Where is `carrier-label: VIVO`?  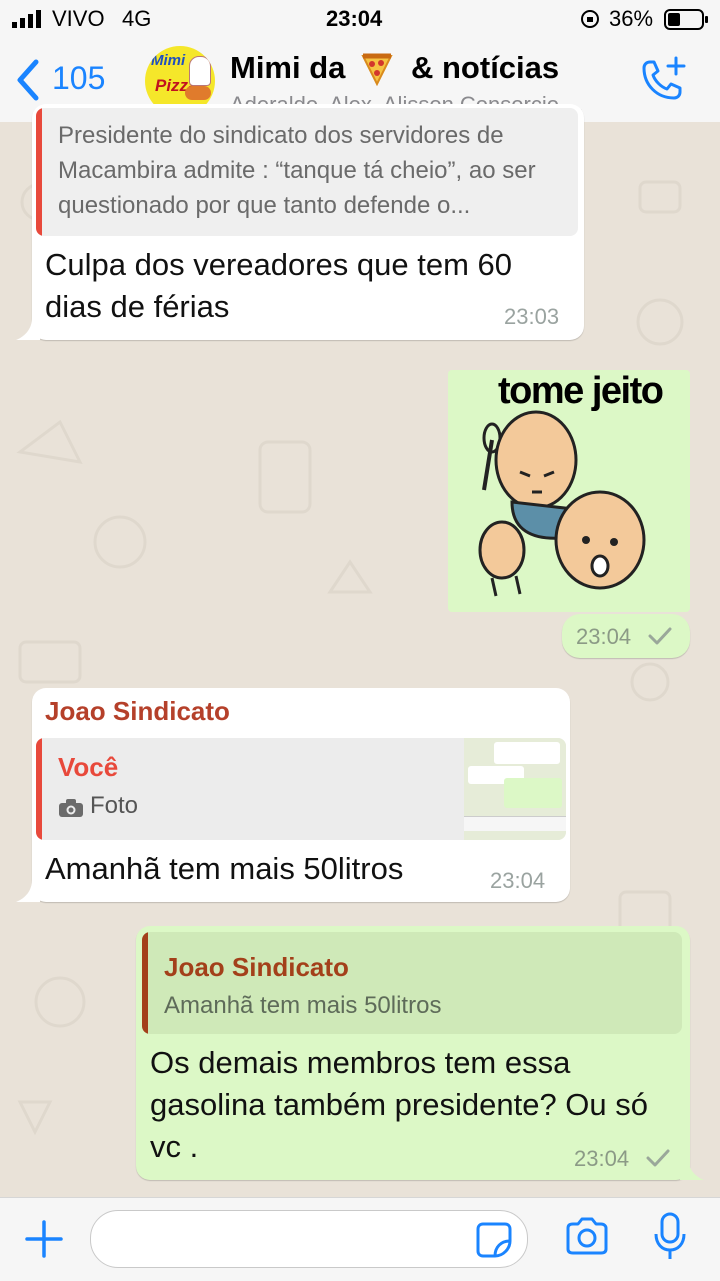 carrier-label: VIVO is located at coordinates (78, 18).